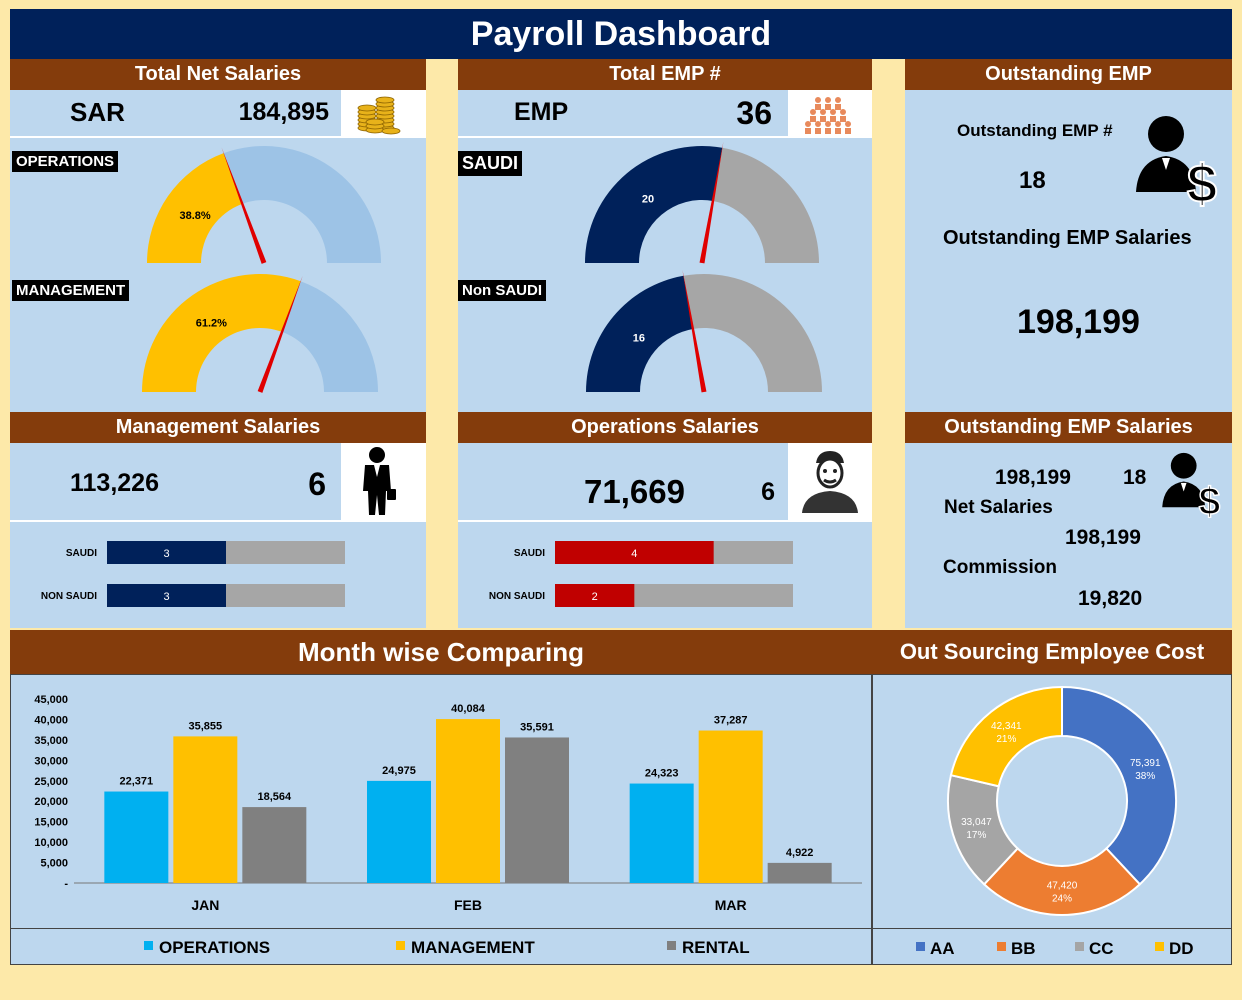 Image resolution: width=1242 pixels, height=1000 pixels. What do you see at coordinates (195, 216) in the screenshot?
I see `operations-gauge-label: 38.8%` at bounding box center [195, 216].